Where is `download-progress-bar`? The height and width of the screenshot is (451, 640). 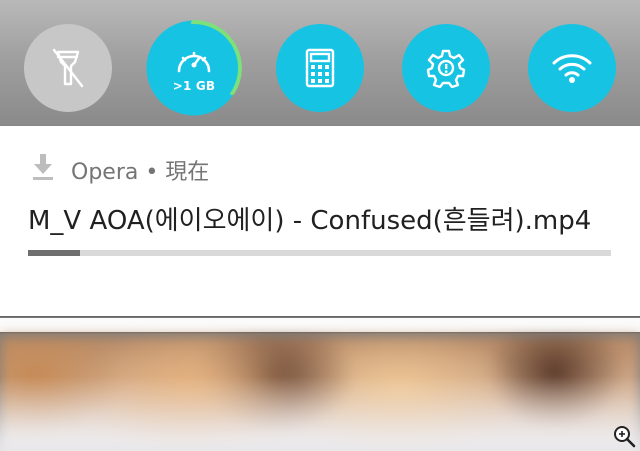 download-progress-bar is located at coordinates (319, 253).